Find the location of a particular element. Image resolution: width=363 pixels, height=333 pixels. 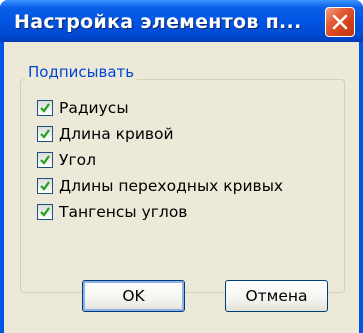

close-icon is located at coordinates (340, 22).